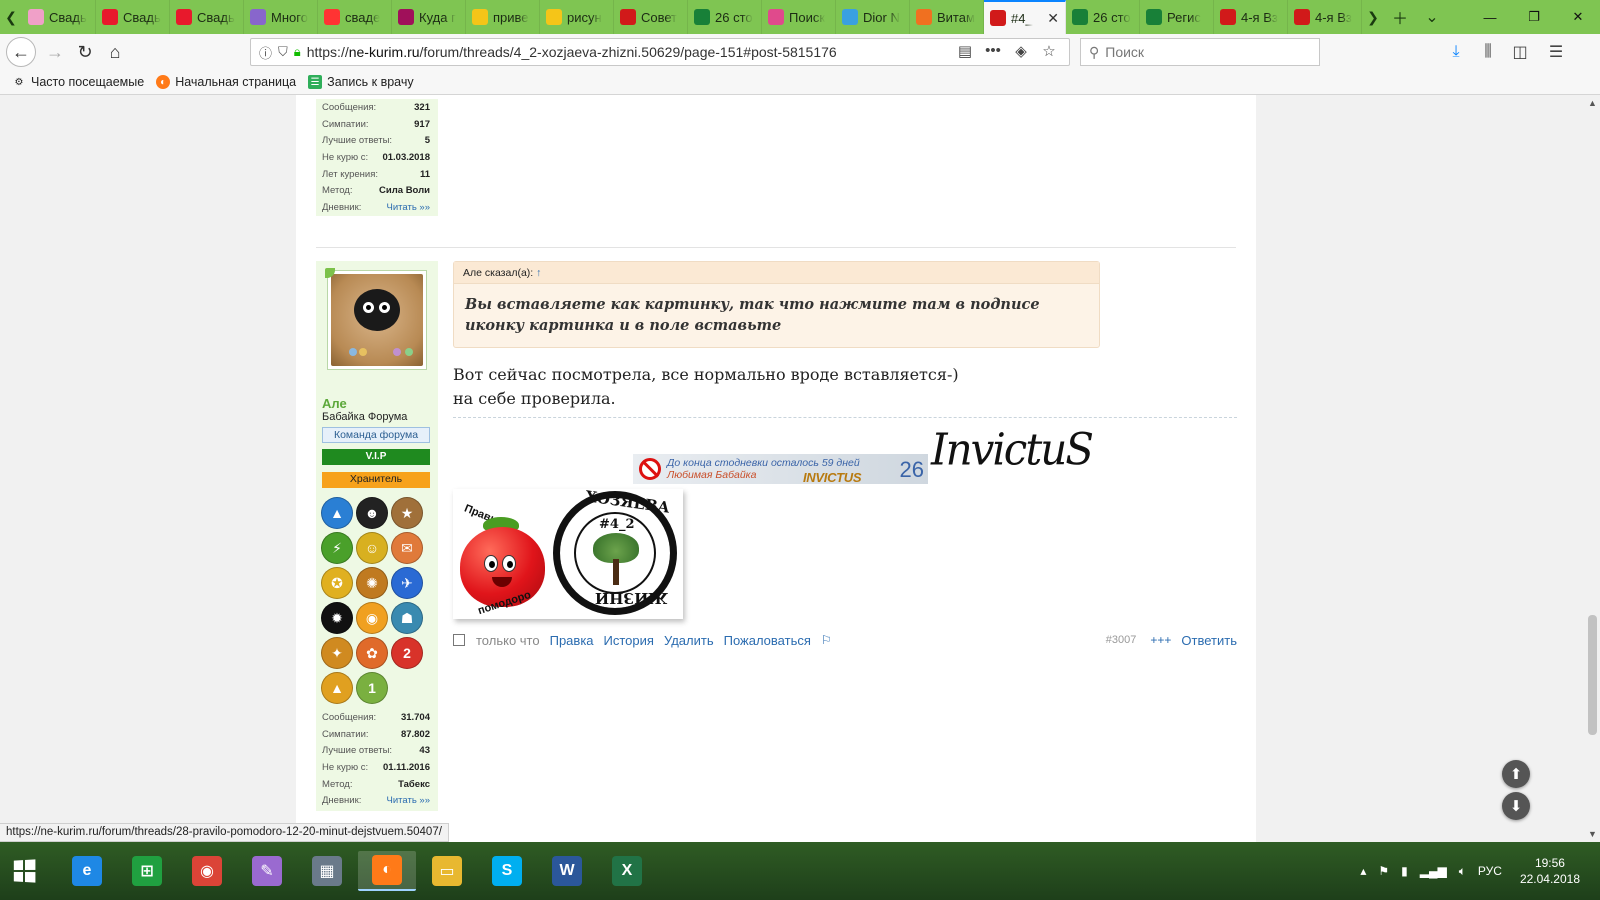 Image resolution: width=1600 pixels, height=900 pixels. What do you see at coordinates (1012, 449) in the screenshot?
I see `invictus-logo: InvictuS` at bounding box center [1012, 449].